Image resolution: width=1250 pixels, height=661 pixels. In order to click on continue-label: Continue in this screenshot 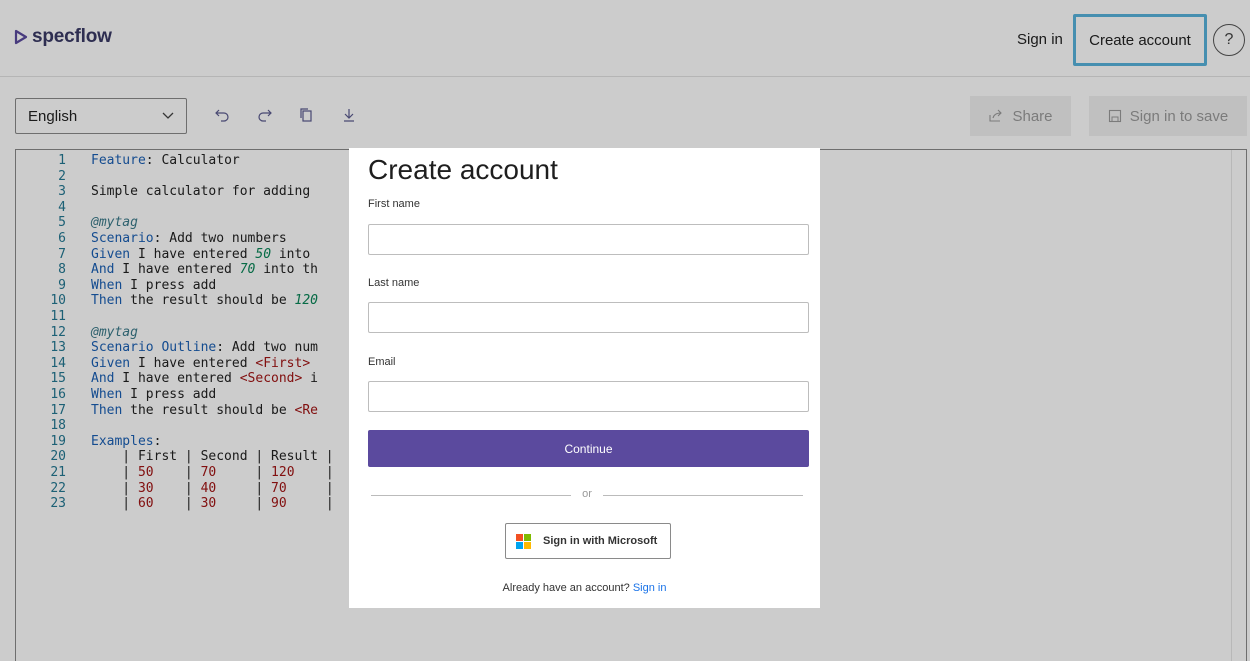, I will do `click(588, 448)`.